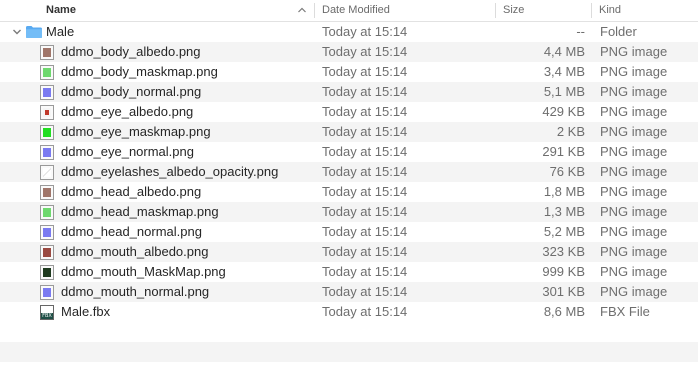  I want to click on file-row: FBX Male.fbx Today at 15:14 8,6 MB FBX File, so click(349, 312).